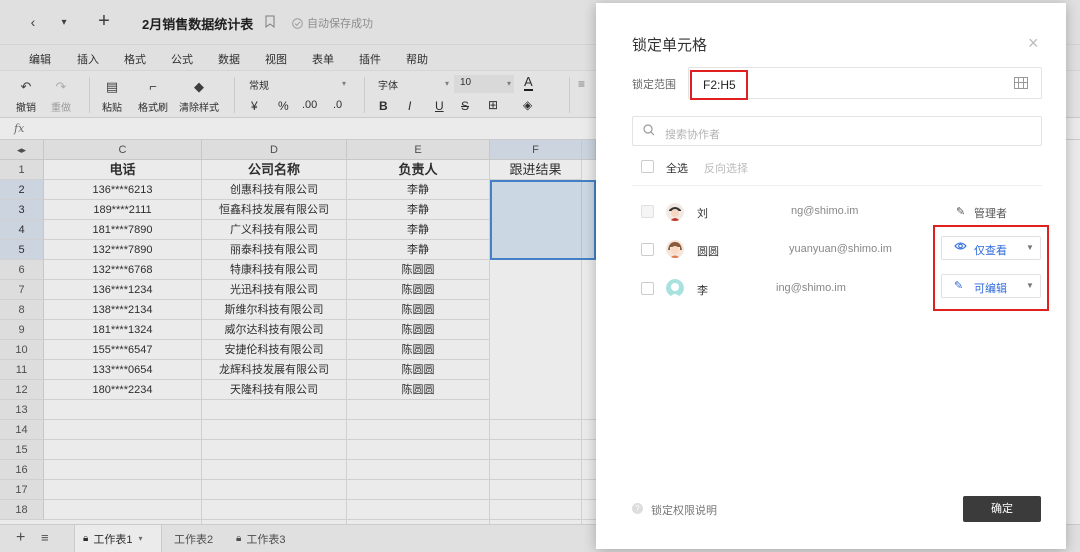 This screenshot has height=552, width=1080. Describe the element at coordinates (702, 291) in the screenshot. I see `user-name: 李` at that location.